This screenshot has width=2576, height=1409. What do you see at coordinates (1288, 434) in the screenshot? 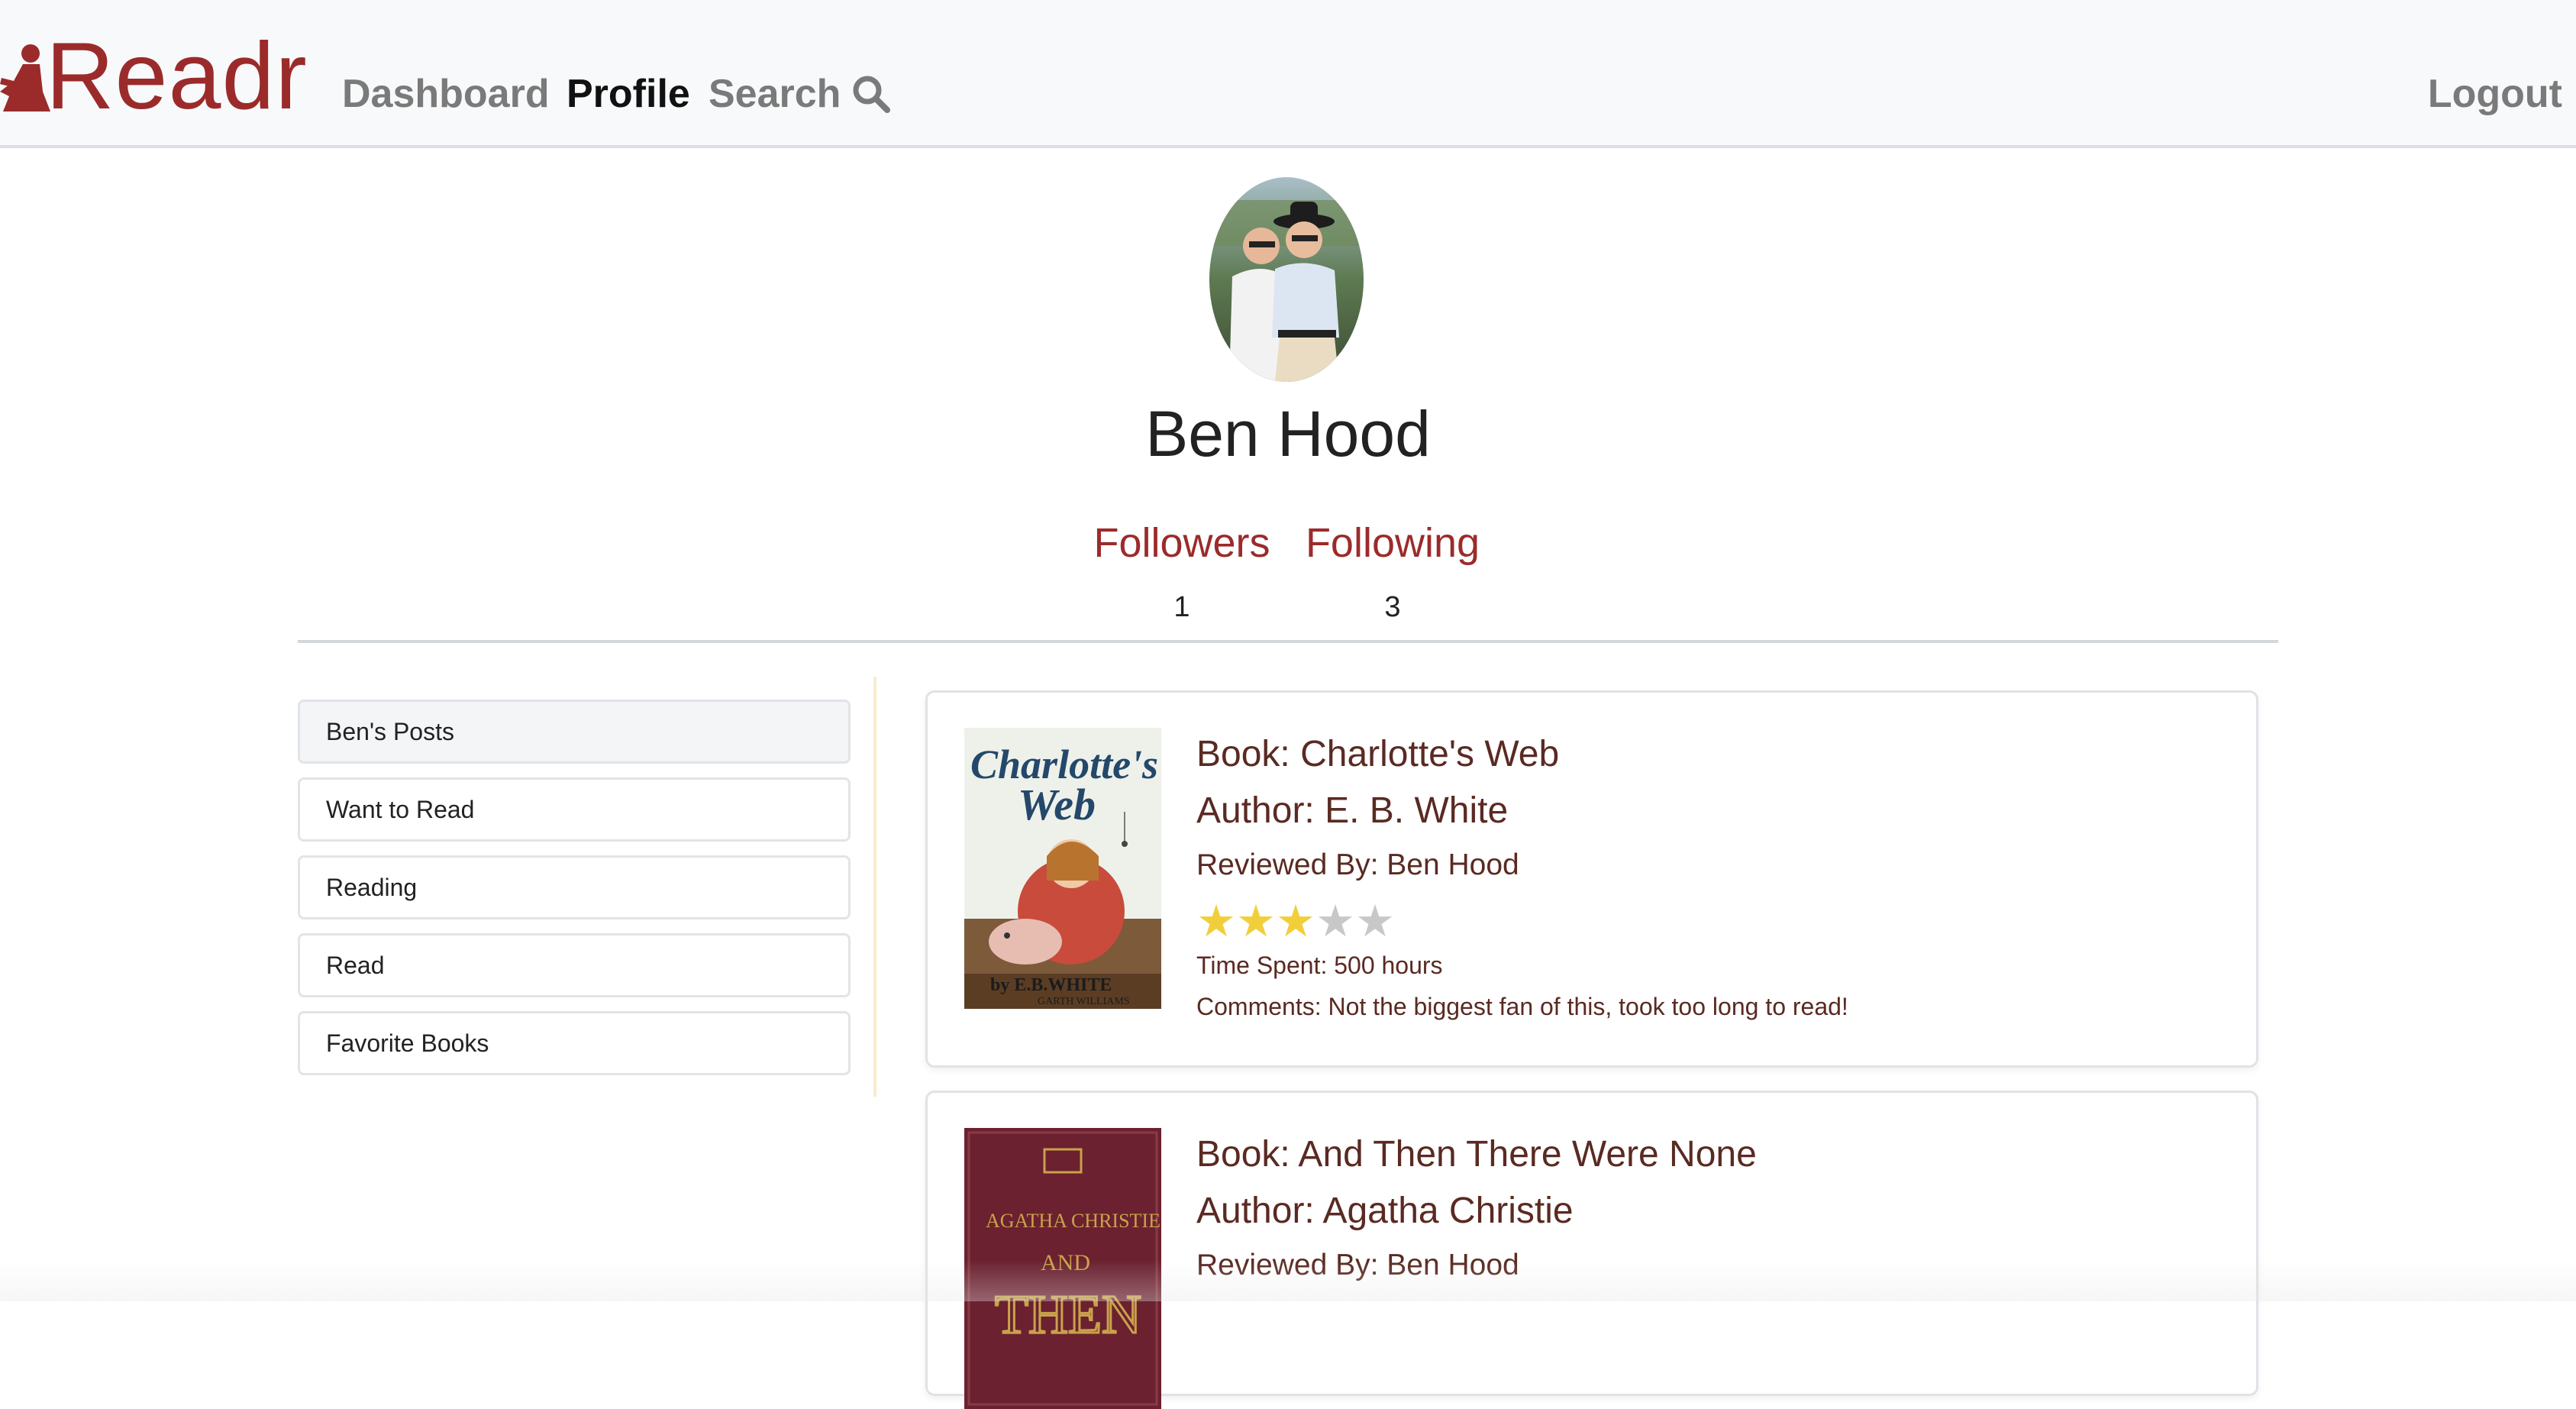
I see `profile-name: Ben Hood` at bounding box center [1288, 434].